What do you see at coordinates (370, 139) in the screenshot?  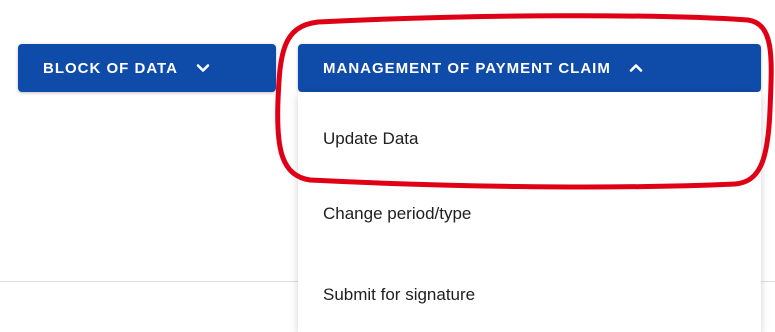 I see `menu-item-update-data: Update Data` at bounding box center [370, 139].